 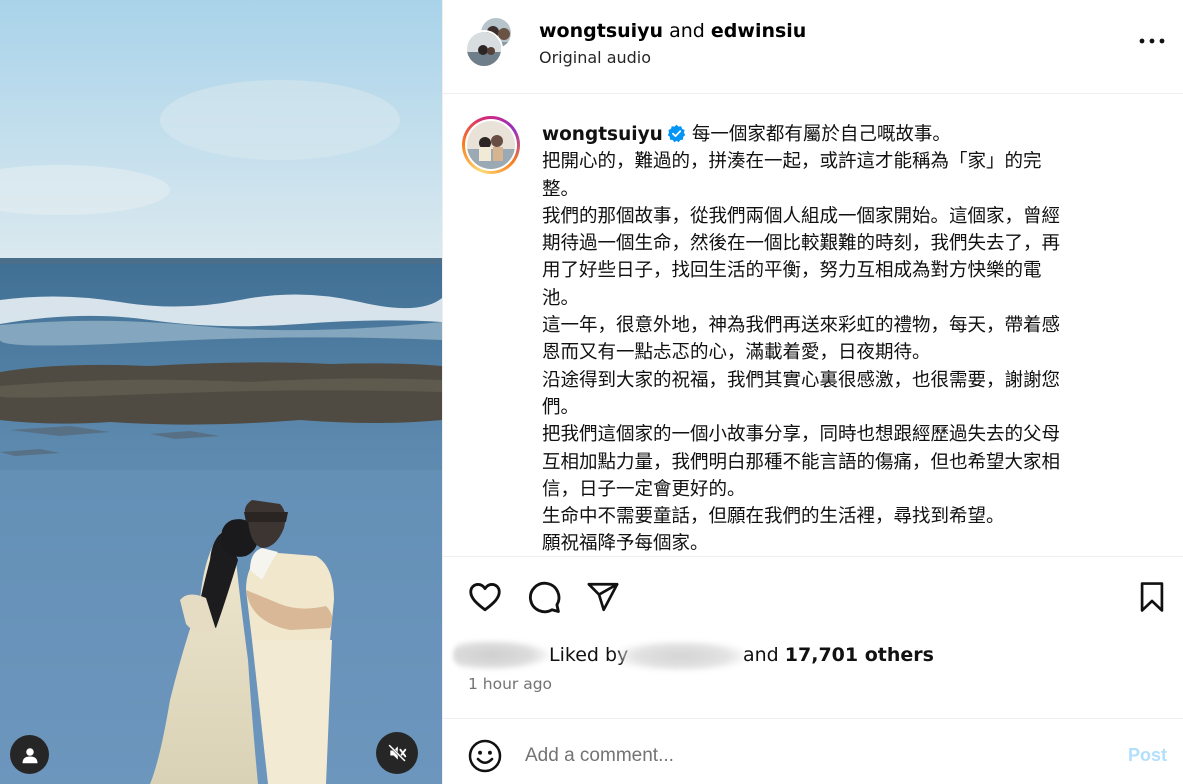 I want to click on bookmark-icon, so click(x=1152, y=597).